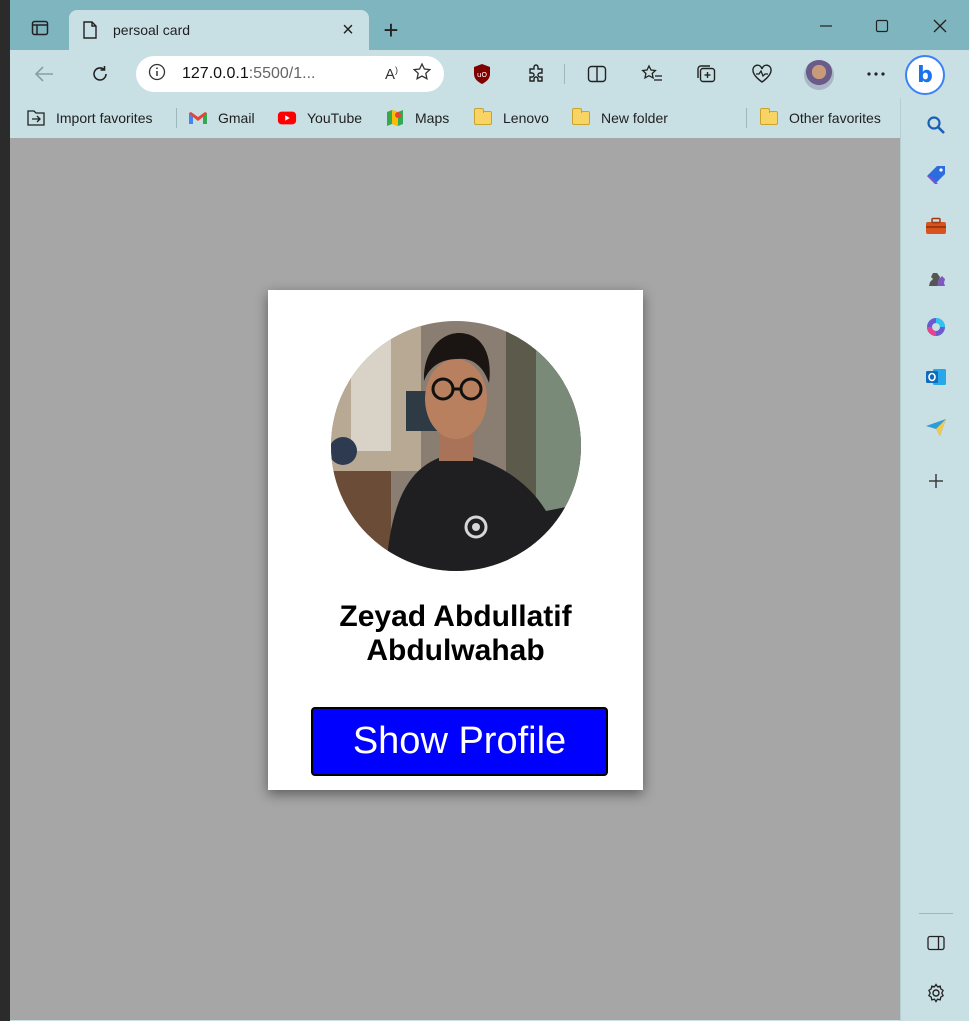  What do you see at coordinates (934, 559) in the screenshot?
I see `edge-sidebar` at bounding box center [934, 559].